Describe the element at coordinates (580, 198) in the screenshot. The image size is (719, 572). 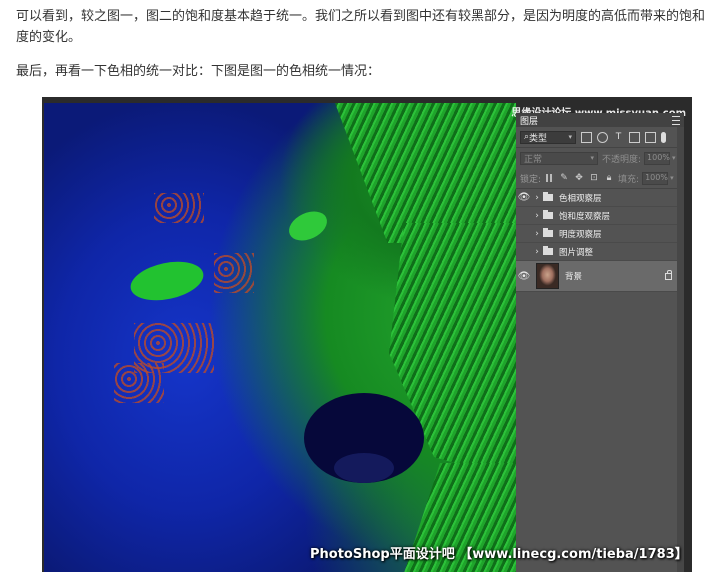
I see `layer-name: 色相观察层` at that location.